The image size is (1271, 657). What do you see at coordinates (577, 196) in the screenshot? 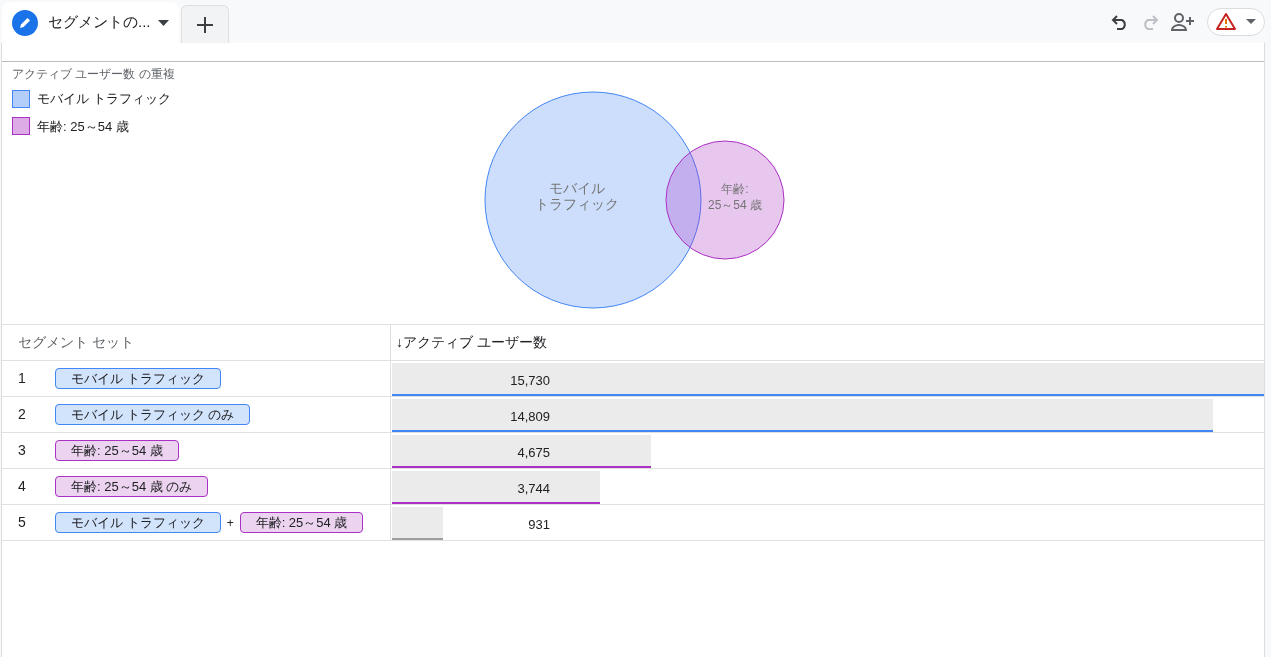
I see `venn-label: モバイル トラフィック` at bounding box center [577, 196].